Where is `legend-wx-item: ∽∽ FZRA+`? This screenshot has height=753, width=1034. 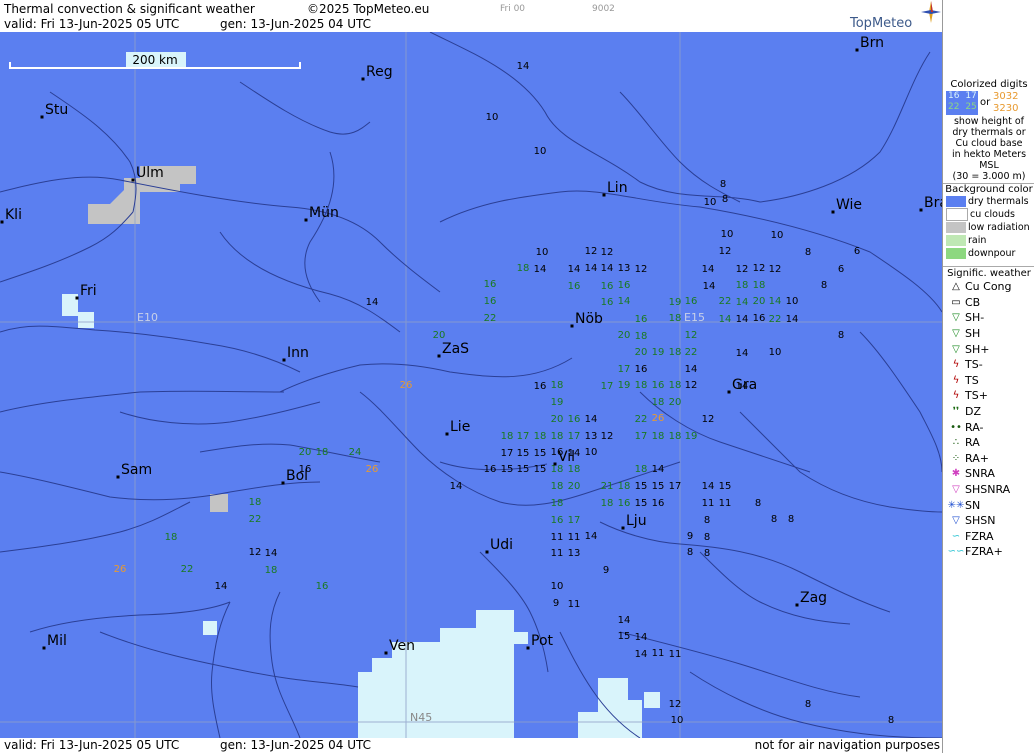
legend-wx-item: ∽∽ FZRA+ is located at coordinates (988, 552).